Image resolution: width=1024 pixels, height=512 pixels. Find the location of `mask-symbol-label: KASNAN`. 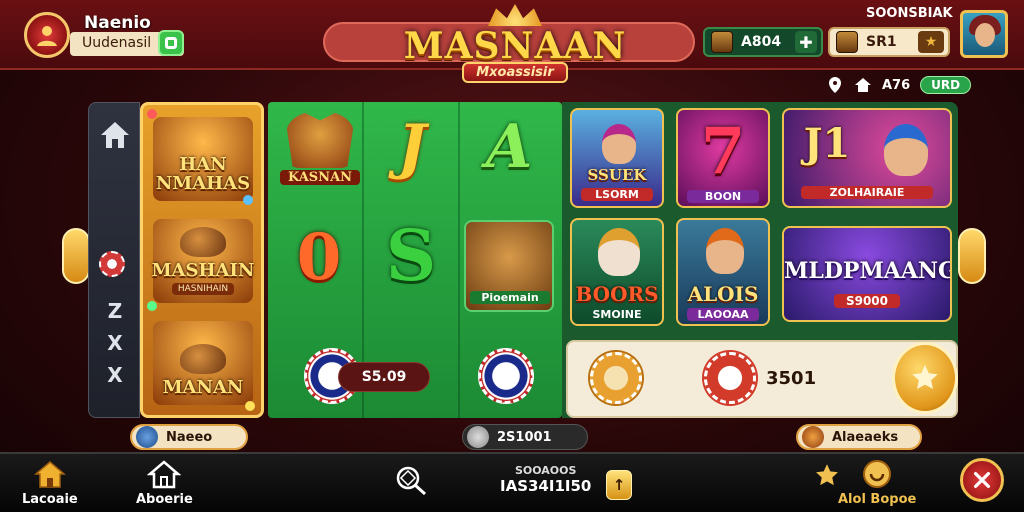

mask-symbol-label: KASNAN is located at coordinates (320, 177).